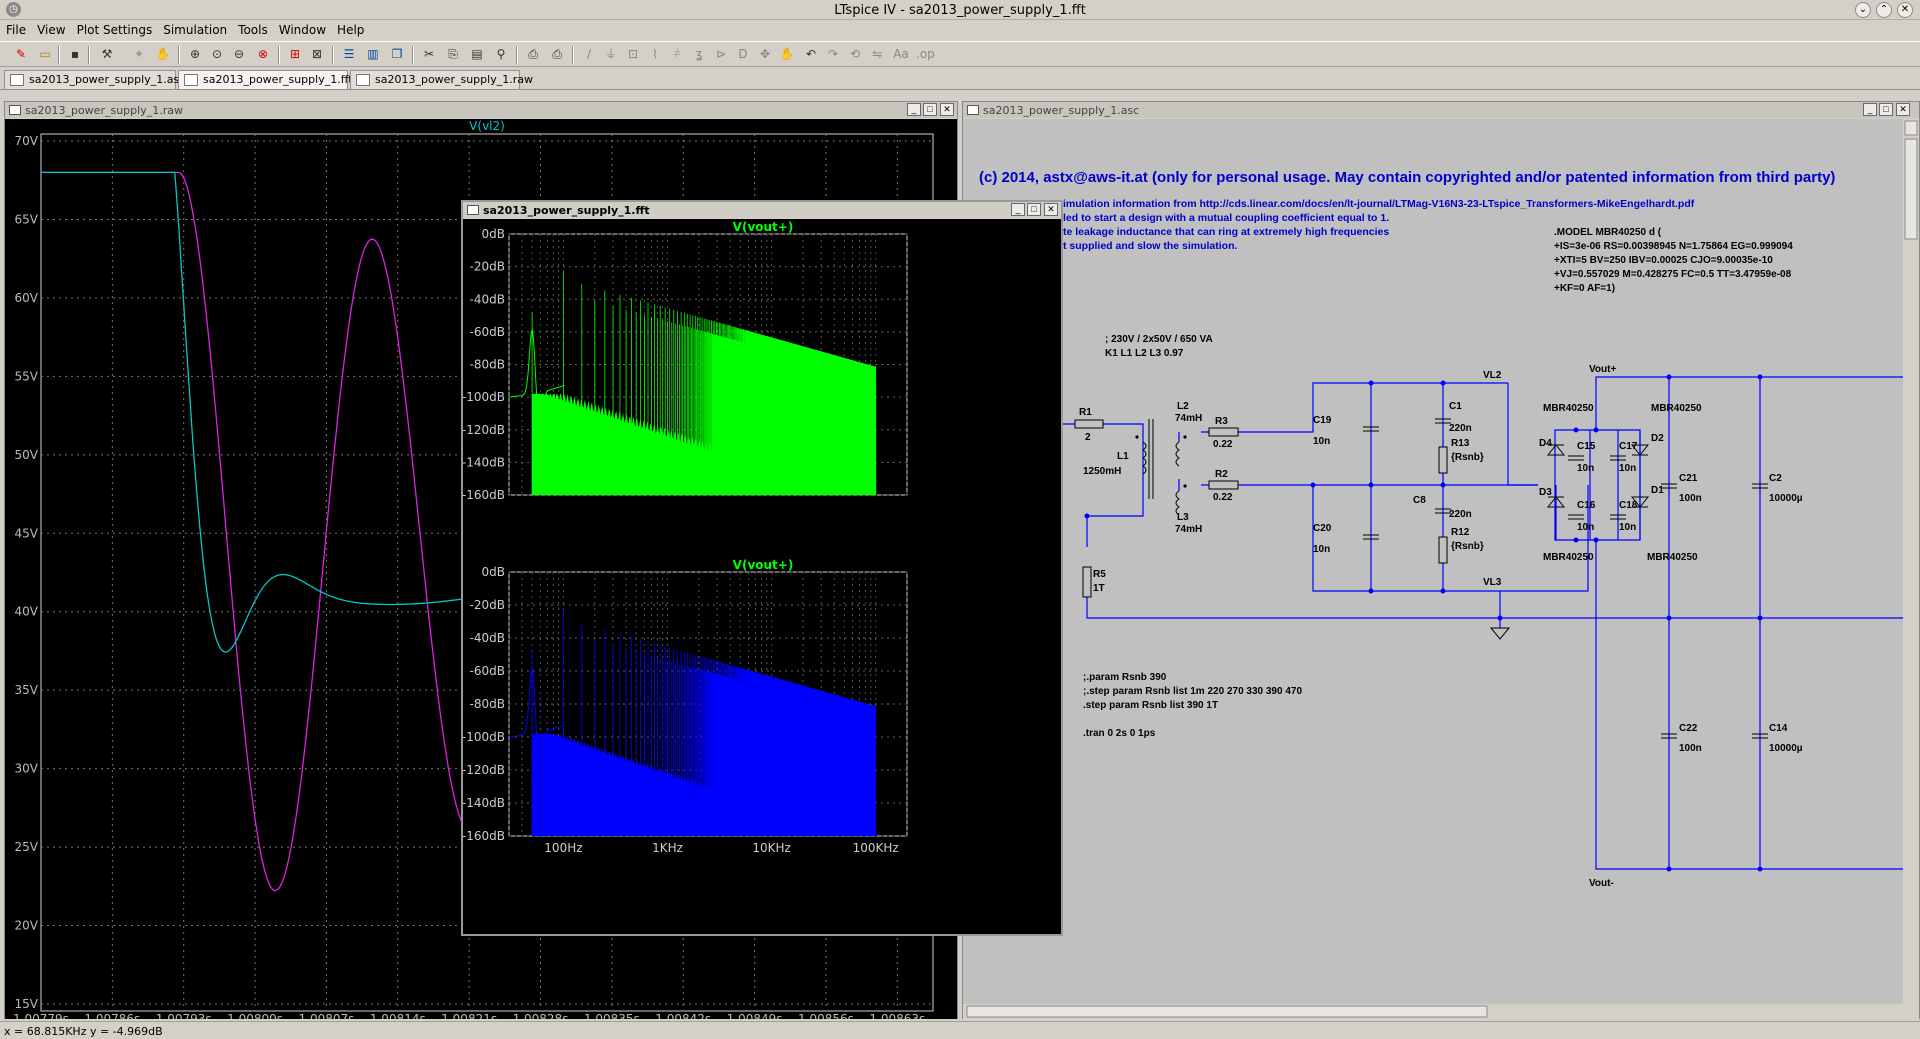  What do you see at coordinates (667, 848) in the screenshot?
I see `fft-x-tick-label: 1KHz` at bounding box center [667, 848].